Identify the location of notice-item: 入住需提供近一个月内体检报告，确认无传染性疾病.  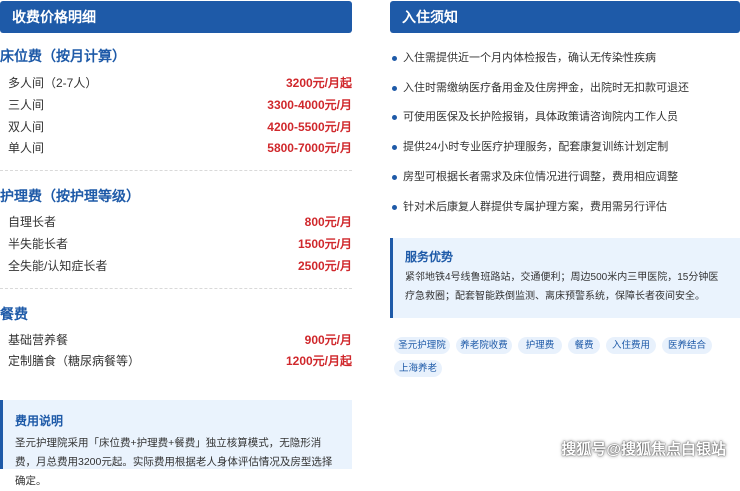
(565, 58).